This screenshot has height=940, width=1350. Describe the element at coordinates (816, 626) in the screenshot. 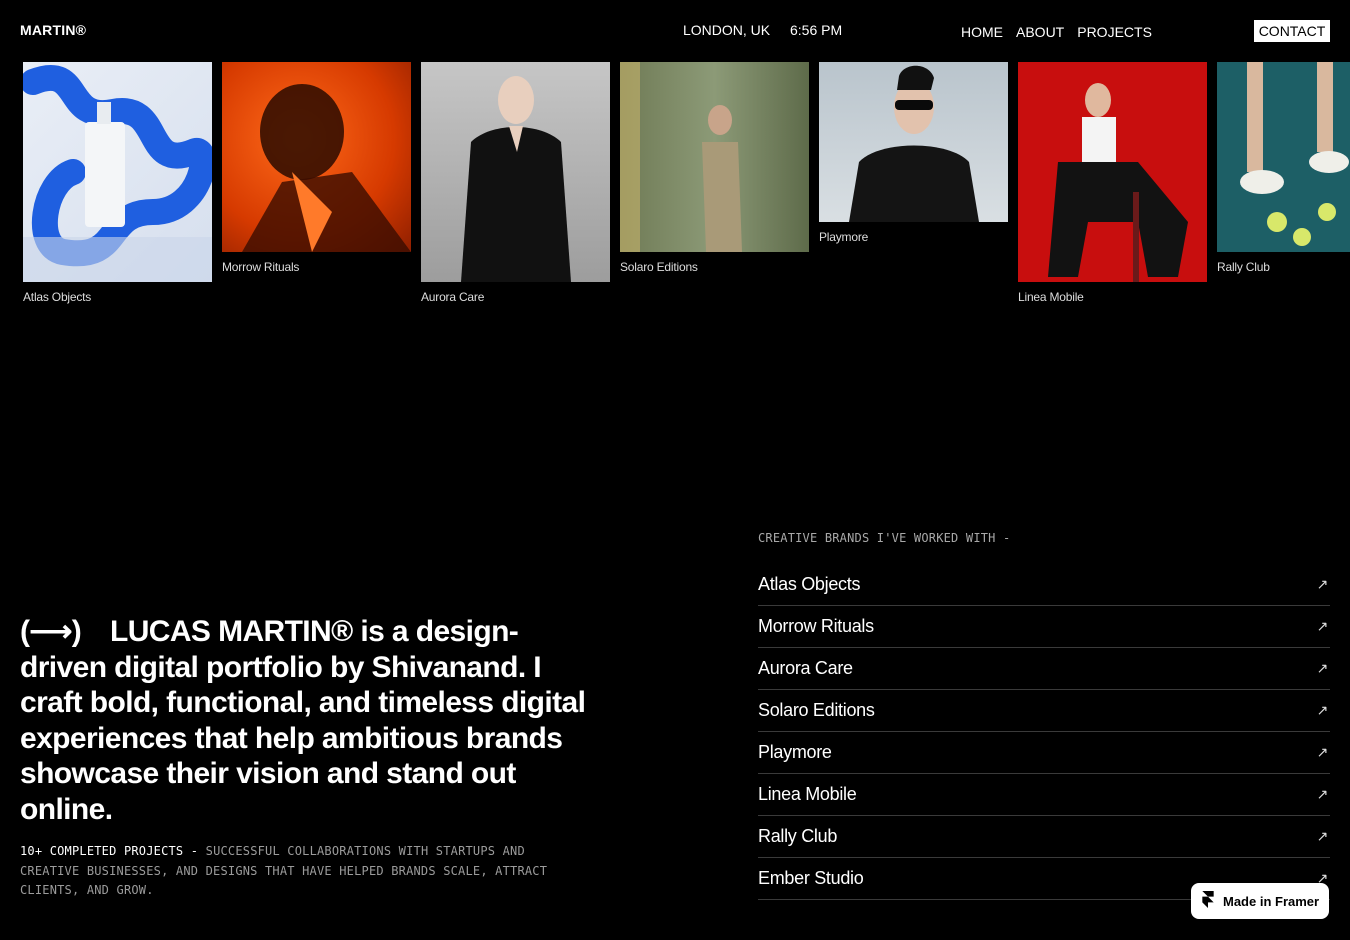

I see `brand-name: Morrow Rituals` at that location.